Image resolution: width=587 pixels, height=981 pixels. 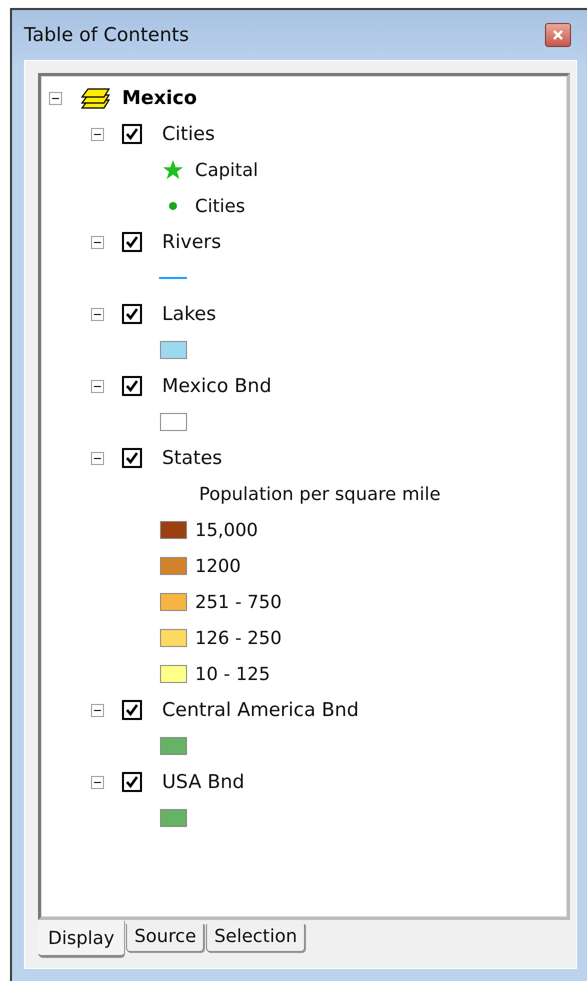 I want to click on group-layer-name: Mexico, so click(x=159, y=98).